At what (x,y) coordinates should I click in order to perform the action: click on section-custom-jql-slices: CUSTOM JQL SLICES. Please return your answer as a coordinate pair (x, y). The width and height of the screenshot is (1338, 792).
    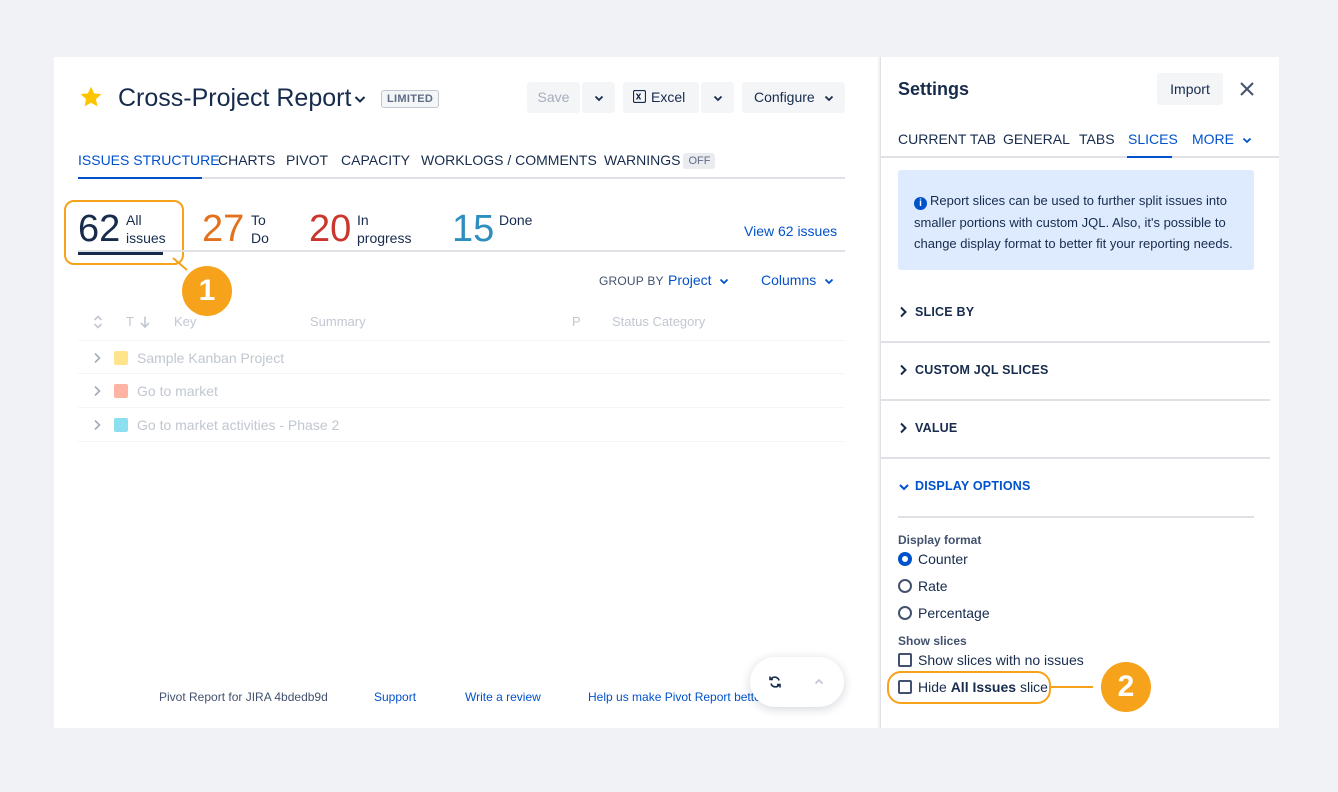
    Looking at the image, I should click on (1075, 372).